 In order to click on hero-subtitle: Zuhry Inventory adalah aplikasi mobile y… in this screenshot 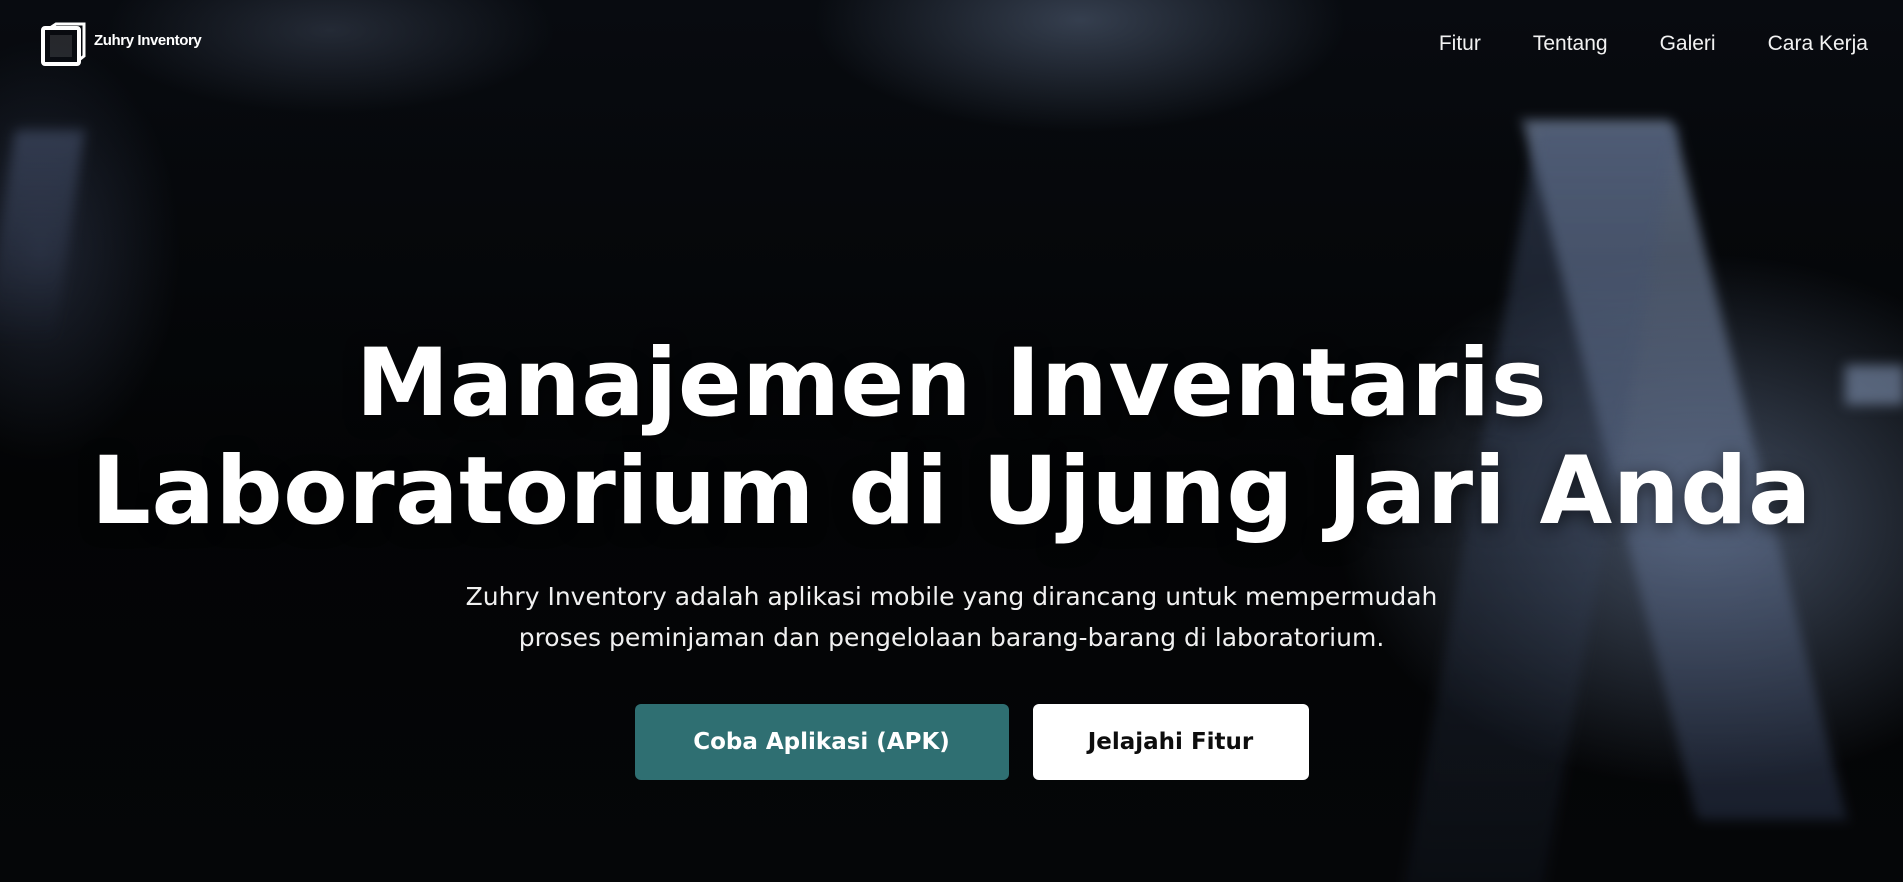, I will do `click(951, 617)`.